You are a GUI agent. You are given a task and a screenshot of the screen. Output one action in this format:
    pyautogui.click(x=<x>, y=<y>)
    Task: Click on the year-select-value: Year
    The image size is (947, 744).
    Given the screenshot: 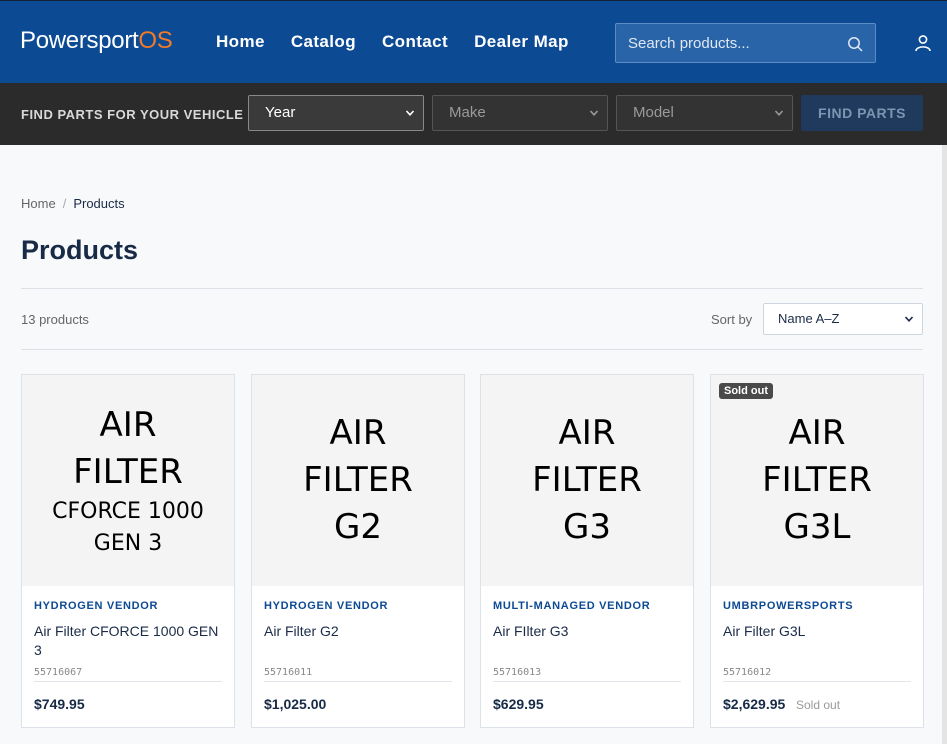 What is the action you would take?
    pyautogui.click(x=280, y=112)
    